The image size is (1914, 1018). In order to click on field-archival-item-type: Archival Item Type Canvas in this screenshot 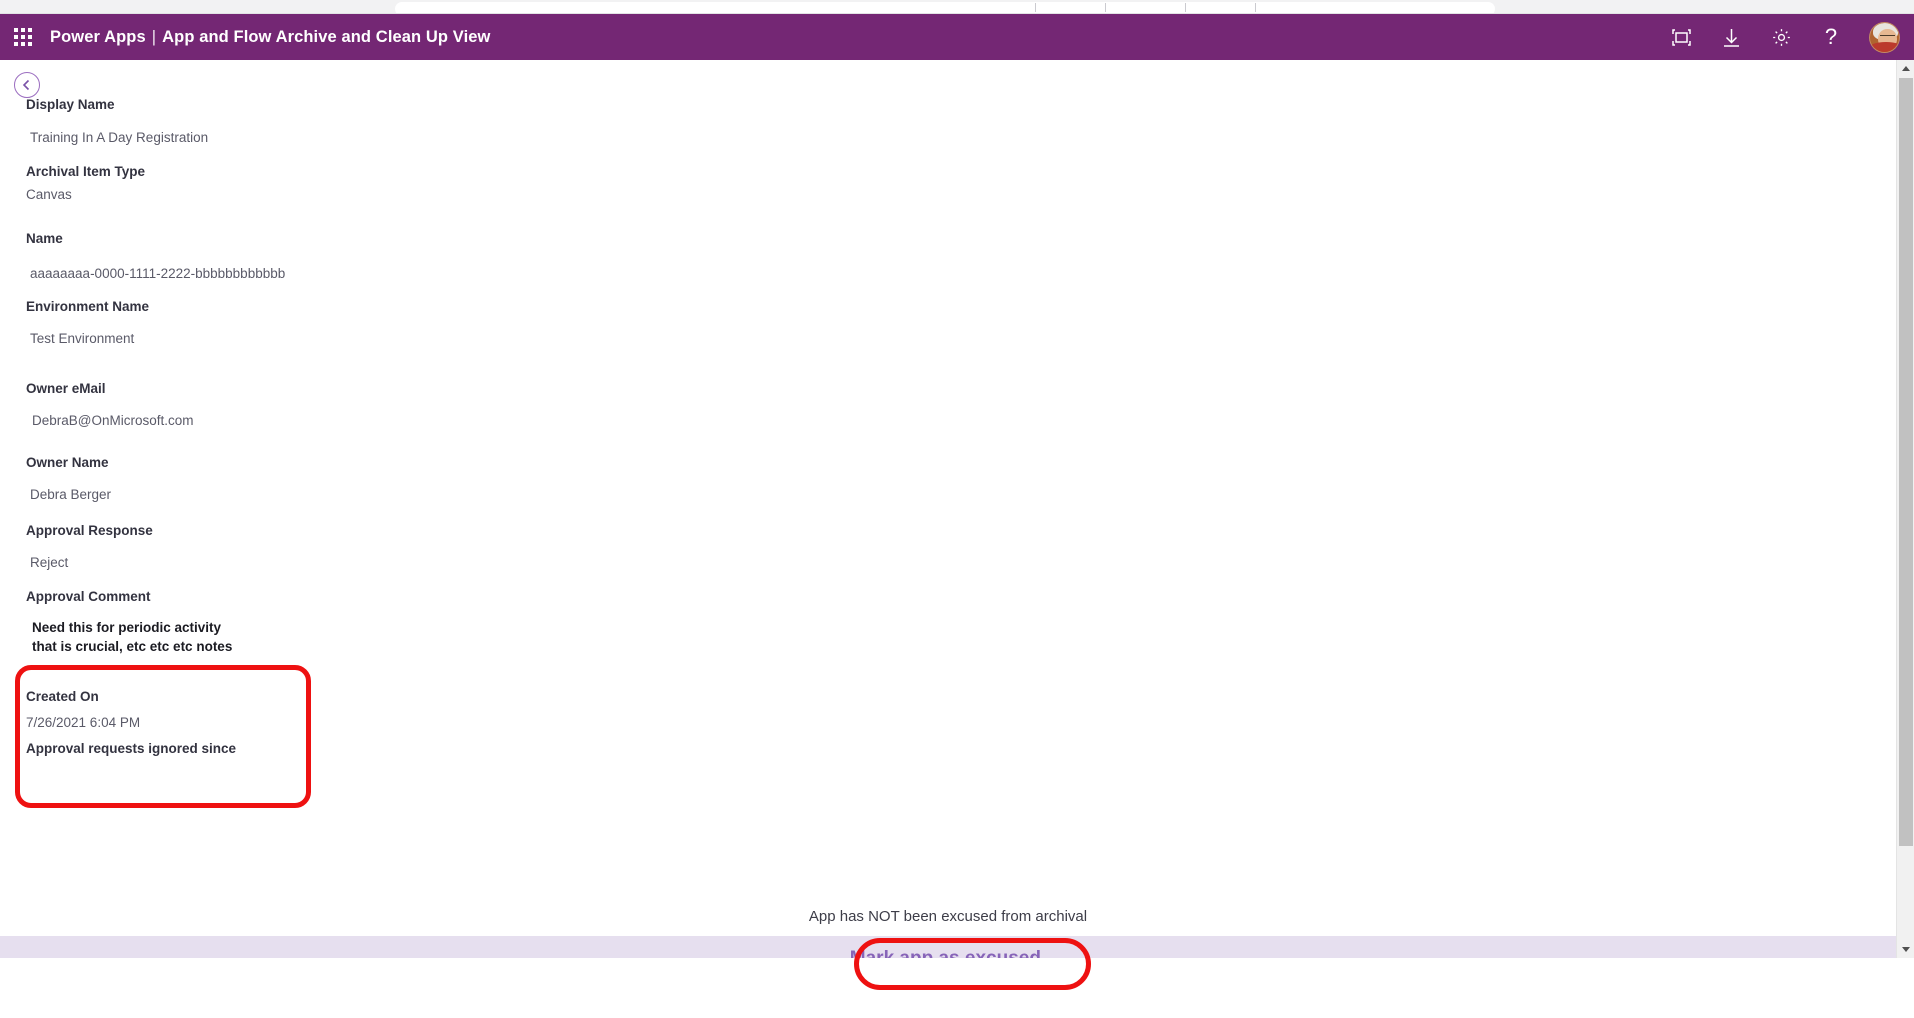, I will do `click(72, 183)`.